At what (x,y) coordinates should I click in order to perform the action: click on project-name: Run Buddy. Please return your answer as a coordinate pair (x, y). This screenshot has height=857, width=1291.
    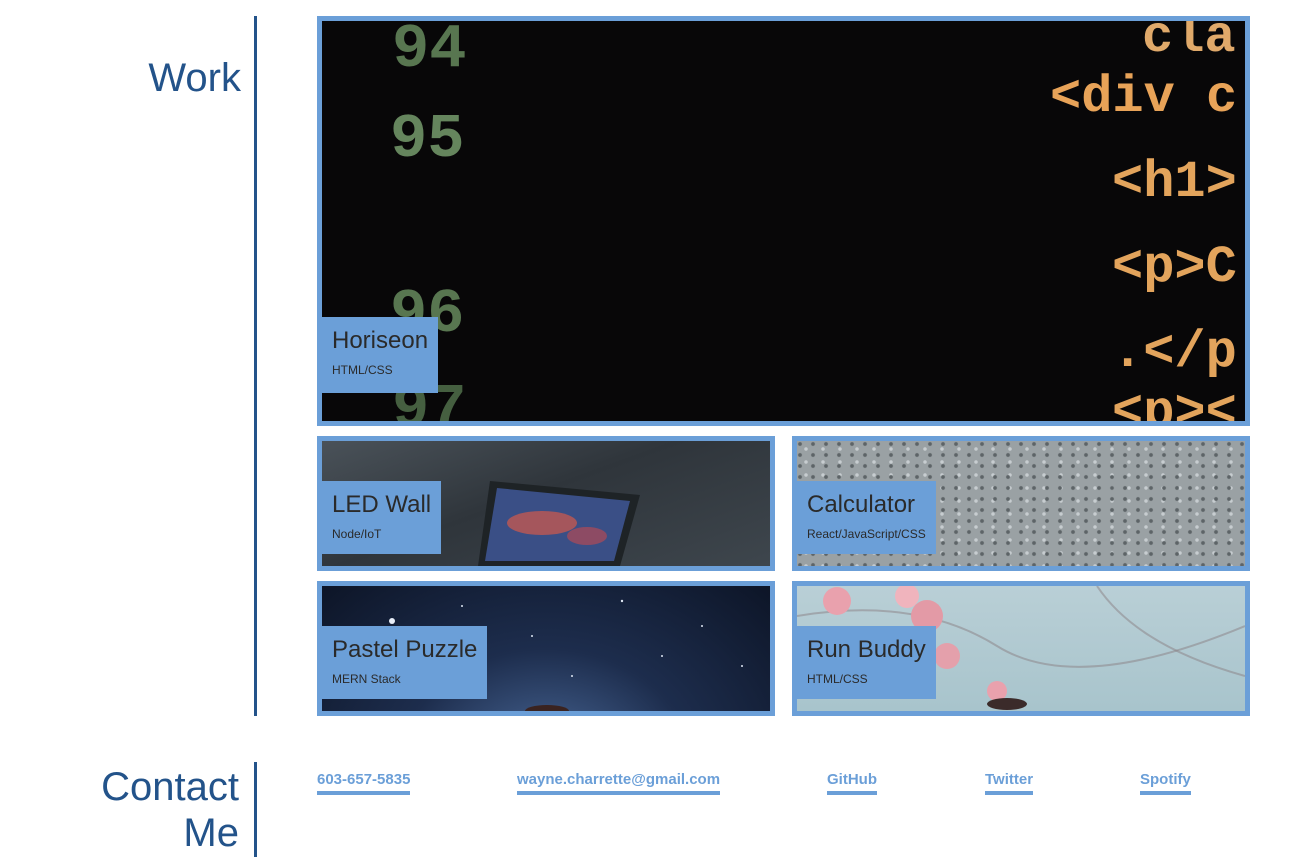
    Looking at the image, I should click on (866, 649).